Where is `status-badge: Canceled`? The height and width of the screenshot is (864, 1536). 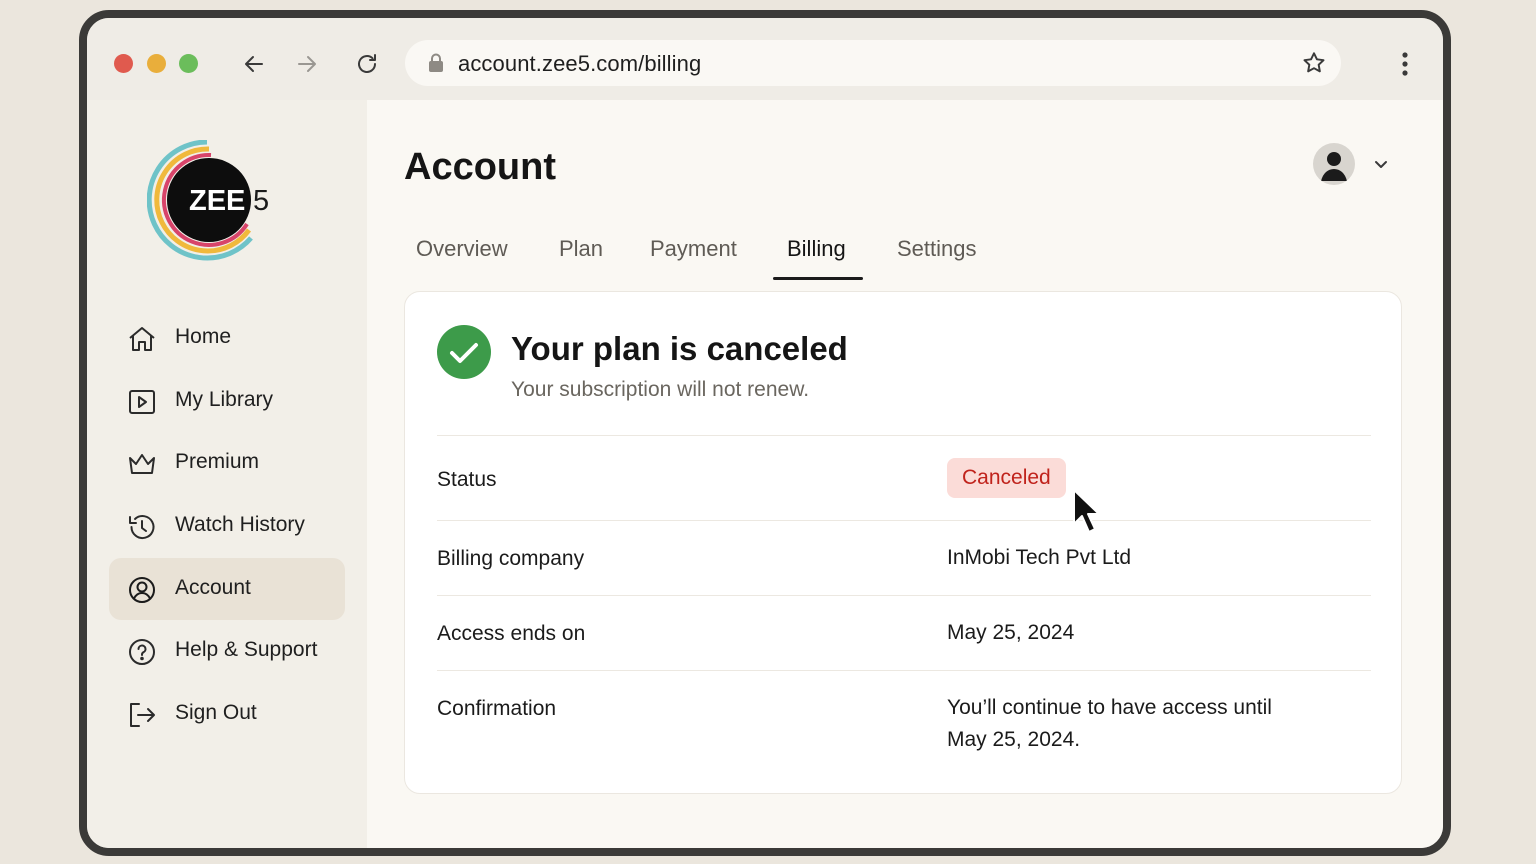 status-badge: Canceled is located at coordinates (1006, 478).